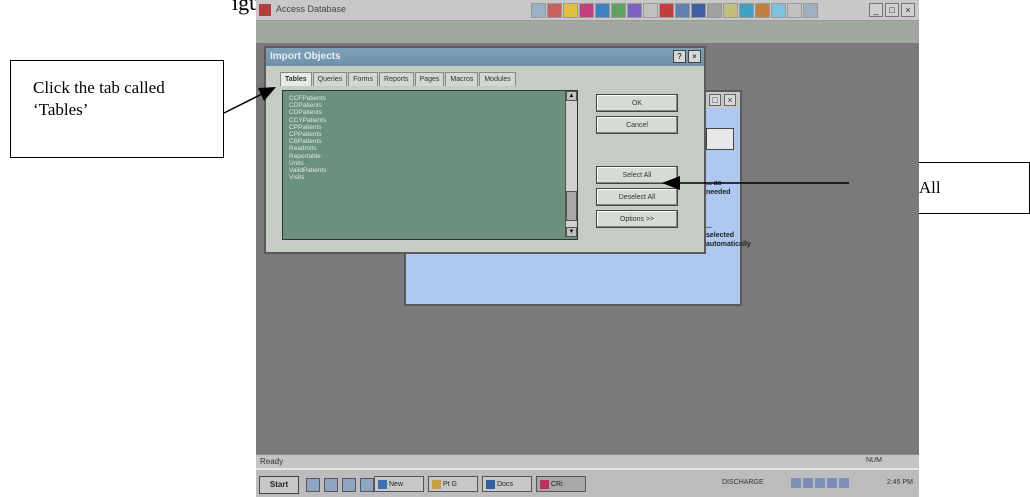  What do you see at coordinates (340, 485) in the screenshot?
I see `quick-launch` at bounding box center [340, 485].